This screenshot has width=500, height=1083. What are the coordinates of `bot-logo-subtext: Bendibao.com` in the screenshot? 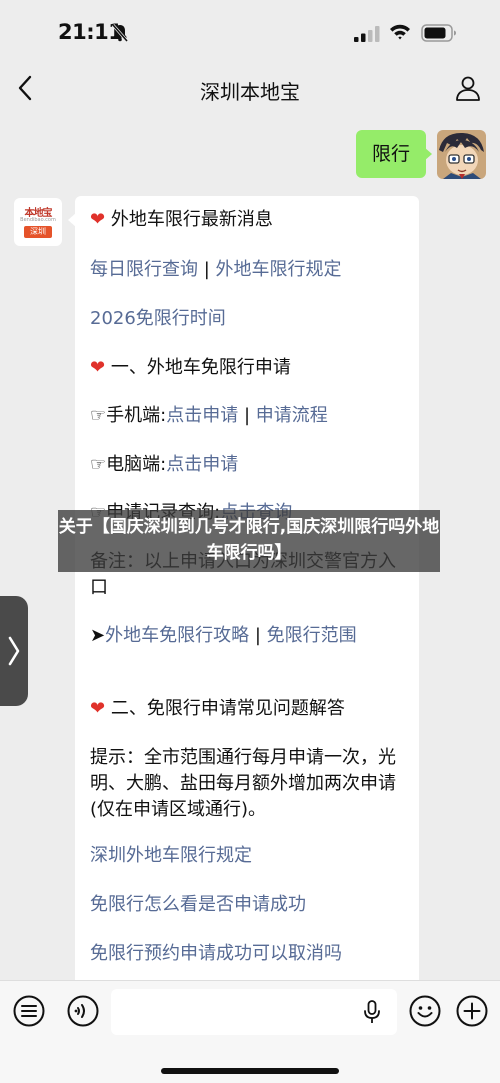 It's located at (38, 220).